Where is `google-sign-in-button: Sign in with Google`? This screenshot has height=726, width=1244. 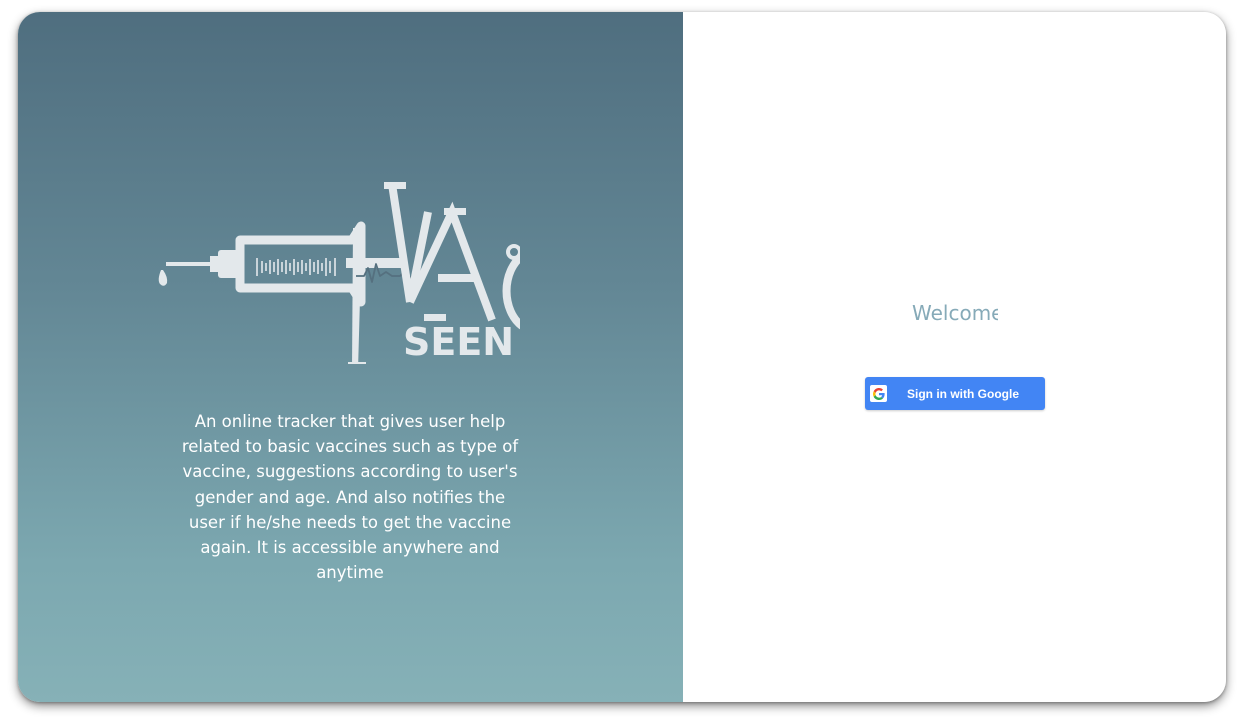 google-sign-in-button: Sign in with Google is located at coordinates (955, 393).